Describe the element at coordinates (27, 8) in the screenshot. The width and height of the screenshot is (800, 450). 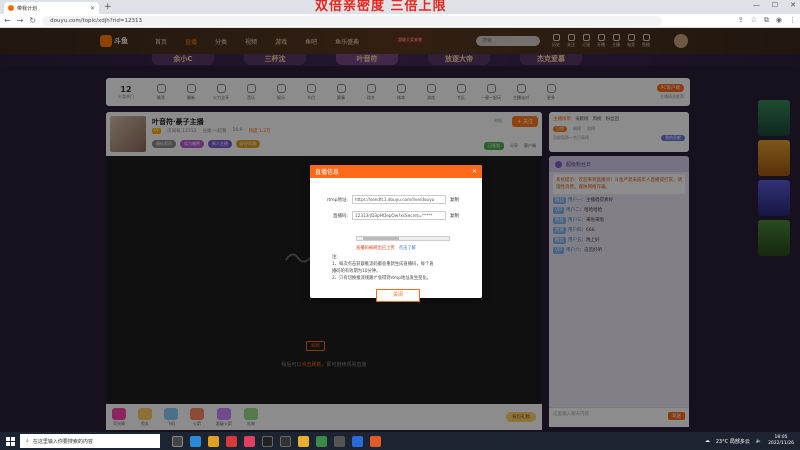
I see `tab-title: 带我计划` at that location.